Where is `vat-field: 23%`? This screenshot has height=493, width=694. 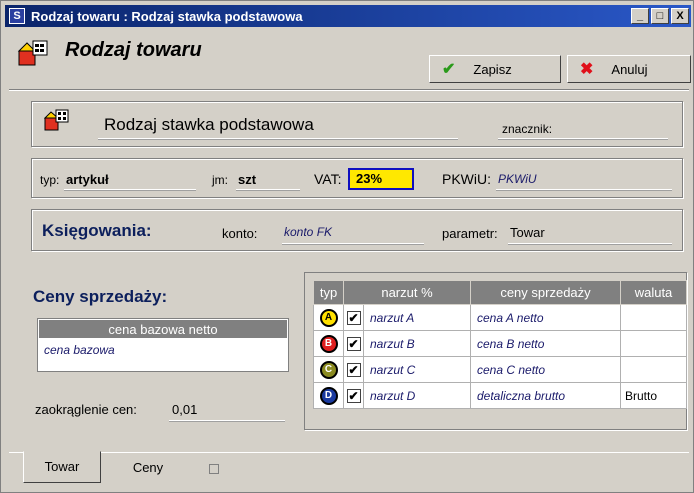 vat-field: 23% is located at coordinates (381, 179).